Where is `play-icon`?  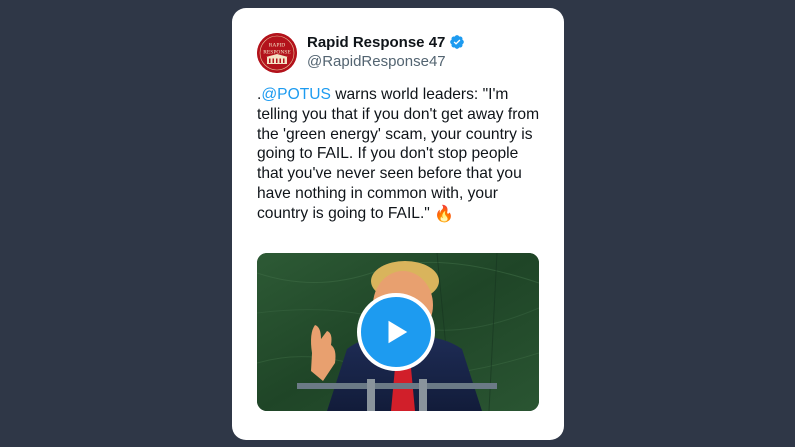 play-icon is located at coordinates (398, 332).